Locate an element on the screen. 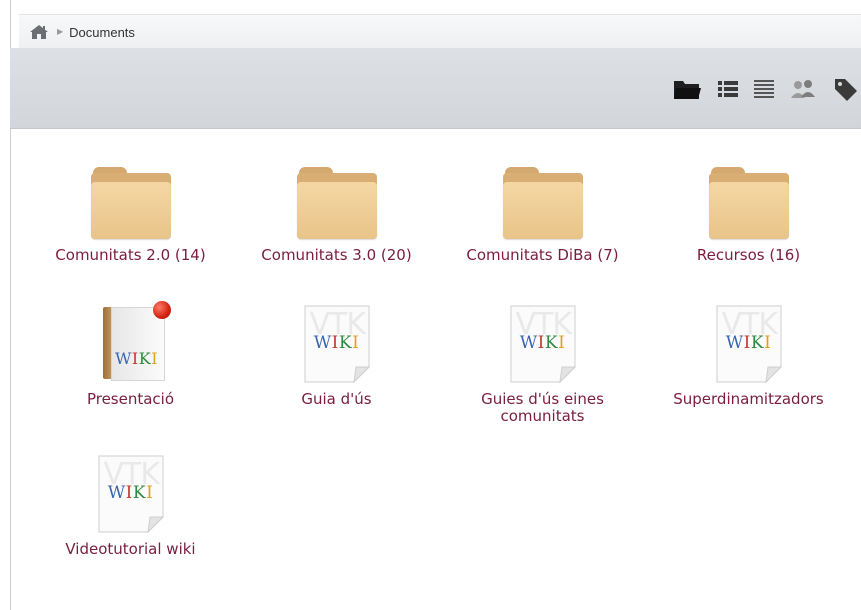 Image resolution: width=861 pixels, height=610 pixels. book-icon-wrap: WIKI is located at coordinates (130, 342).